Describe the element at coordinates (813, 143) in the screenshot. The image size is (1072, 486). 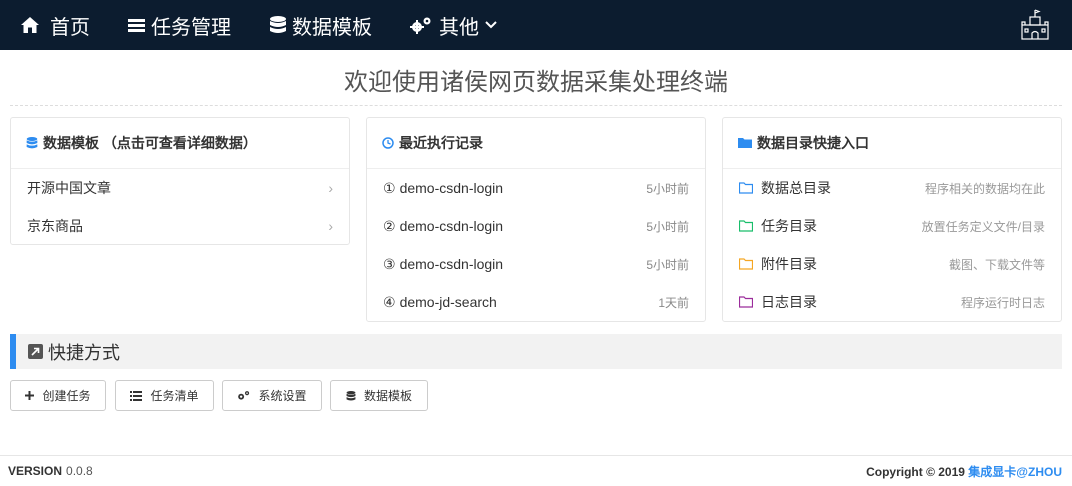
I see `data-dirs-title: 数据目录快捷入口` at that location.